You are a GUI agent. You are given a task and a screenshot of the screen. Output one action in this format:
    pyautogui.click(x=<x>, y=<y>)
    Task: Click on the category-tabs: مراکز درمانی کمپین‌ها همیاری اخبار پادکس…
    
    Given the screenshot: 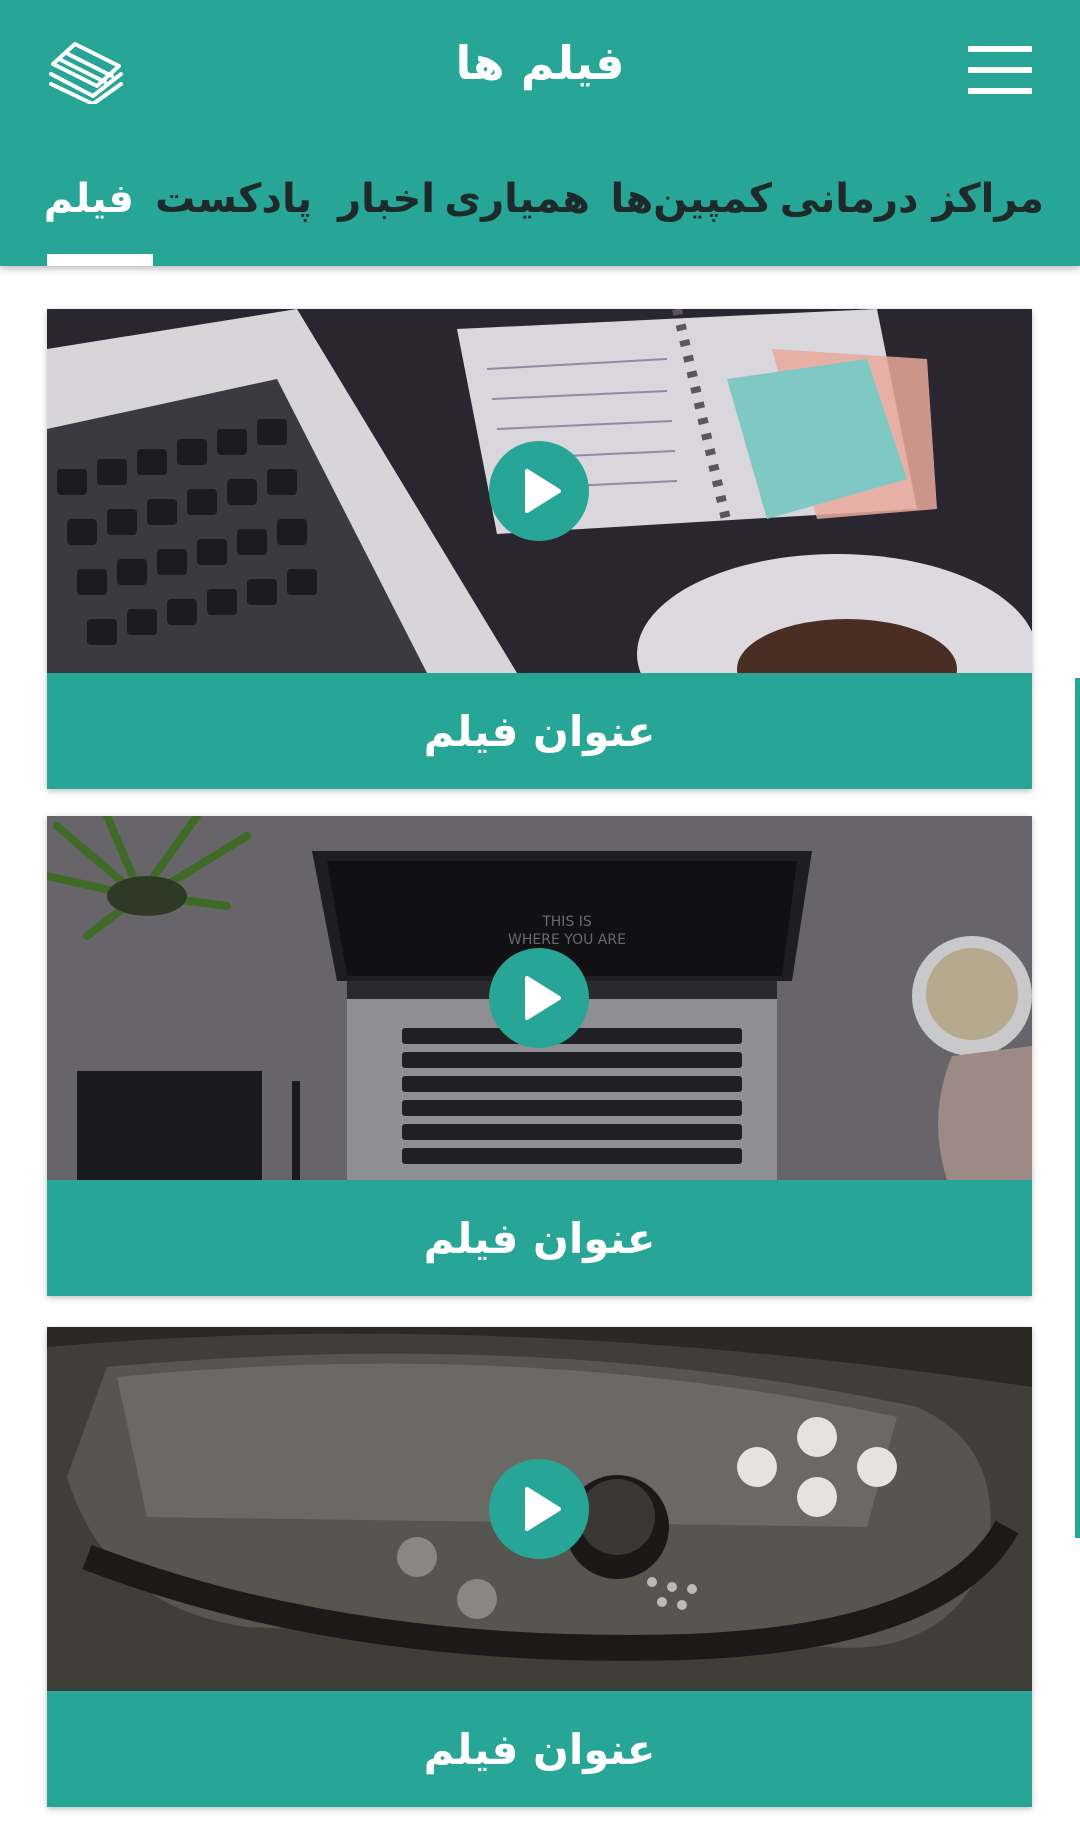 What is the action you would take?
    pyautogui.click(x=540, y=213)
    